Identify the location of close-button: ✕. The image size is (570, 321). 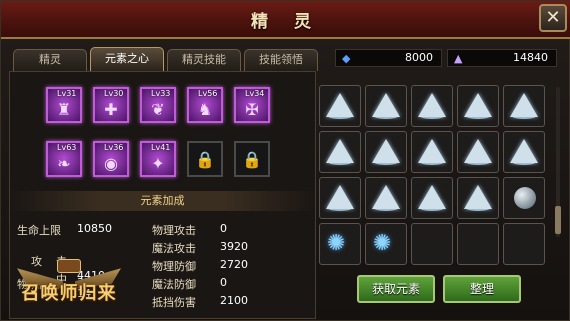
(553, 18).